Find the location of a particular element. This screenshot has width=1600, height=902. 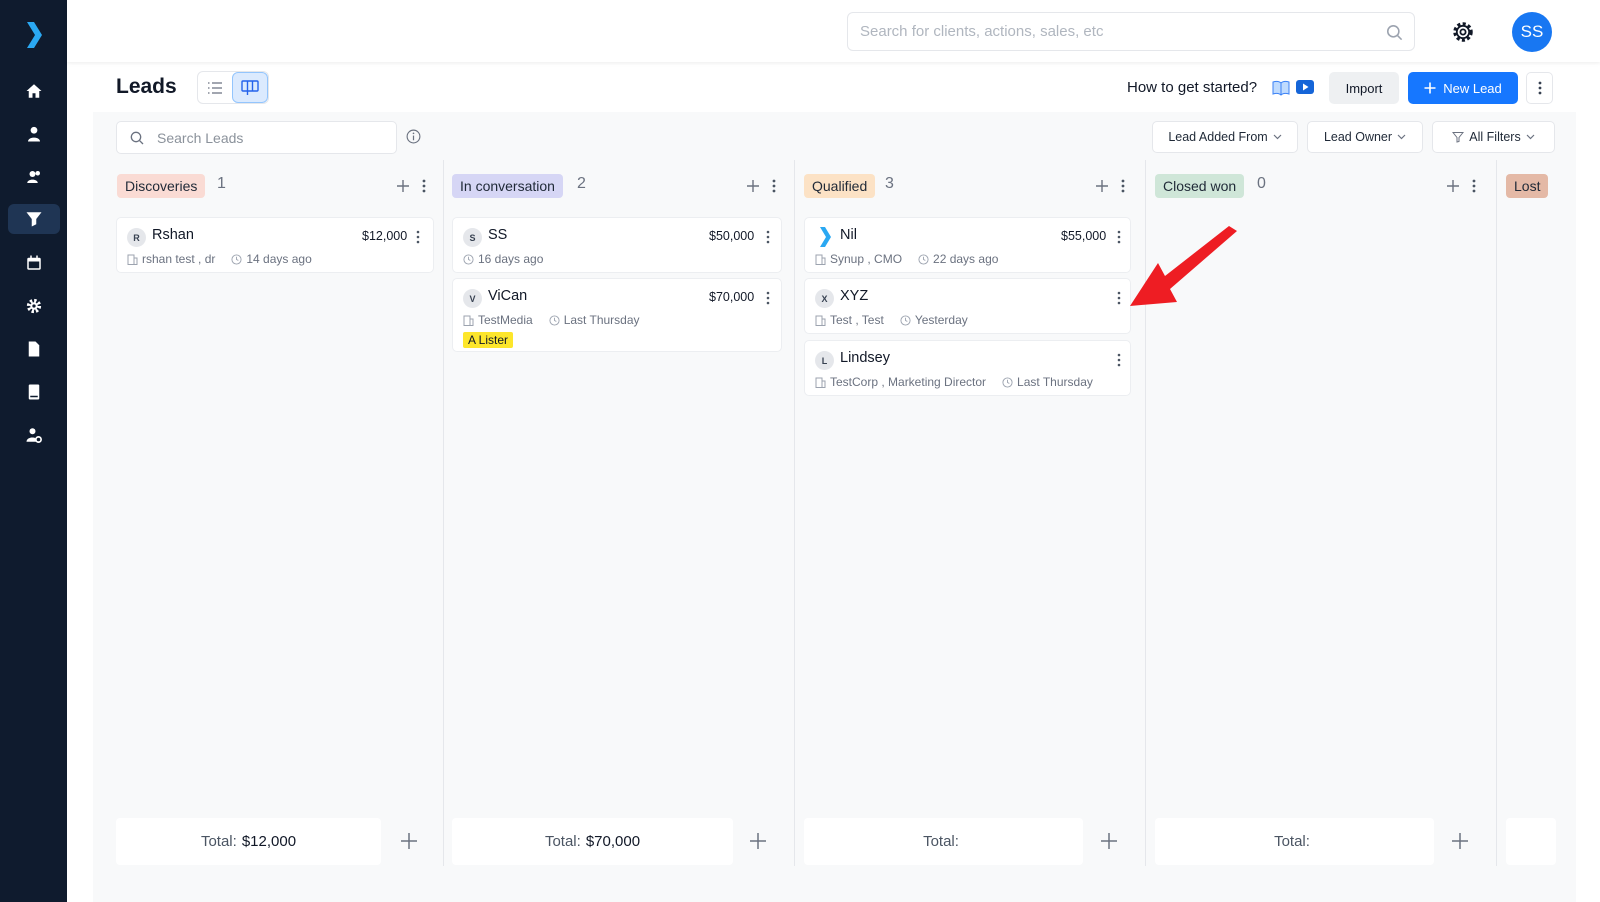

filter-lead-owner: Lead Owner is located at coordinates (1365, 137).